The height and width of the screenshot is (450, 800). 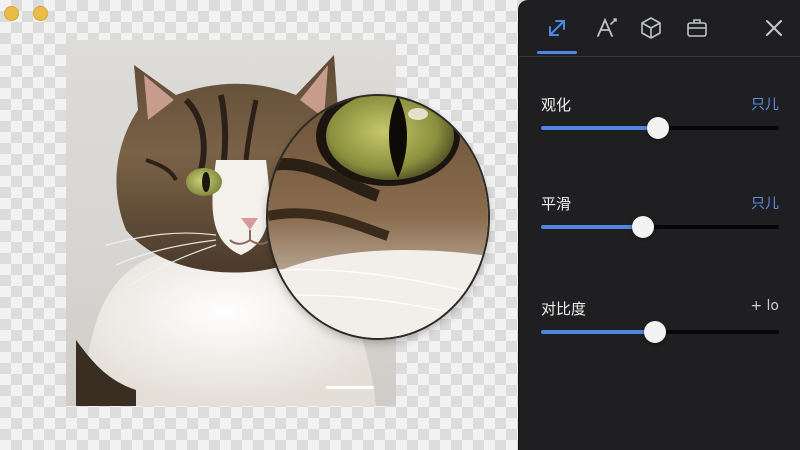 I want to click on text-style-icon, so click(x=607, y=27).